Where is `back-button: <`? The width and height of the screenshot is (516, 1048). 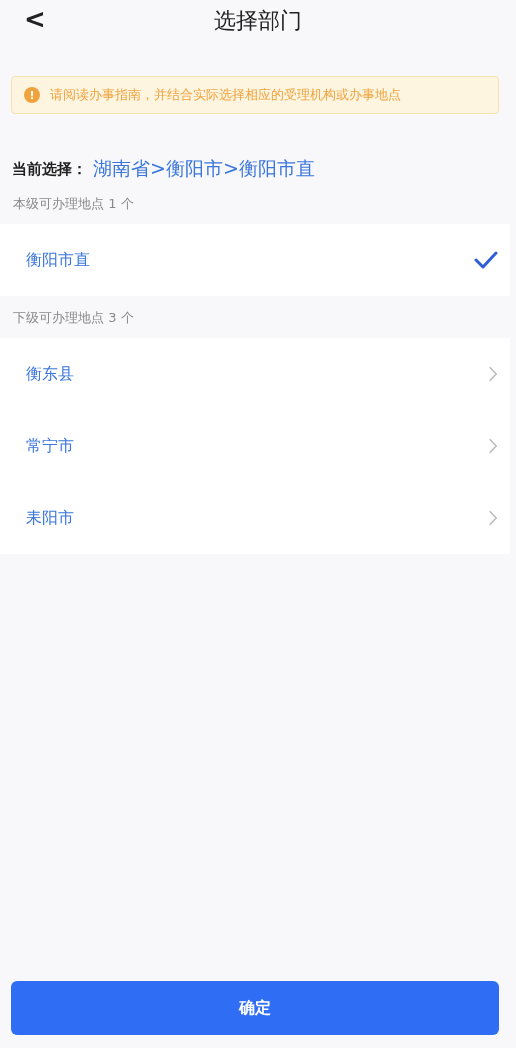
back-button: < is located at coordinates (35, 19).